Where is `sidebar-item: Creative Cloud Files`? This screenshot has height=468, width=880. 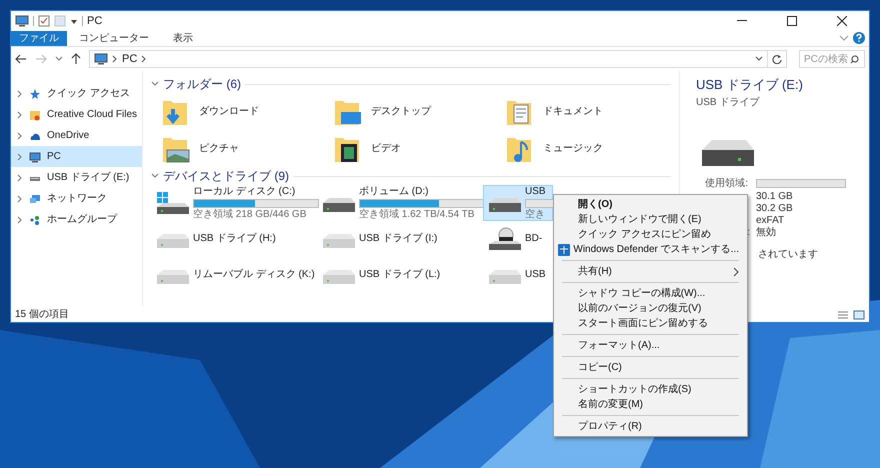
sidebar-item: Creative Cloud Files is located at coordinates (76, 114).